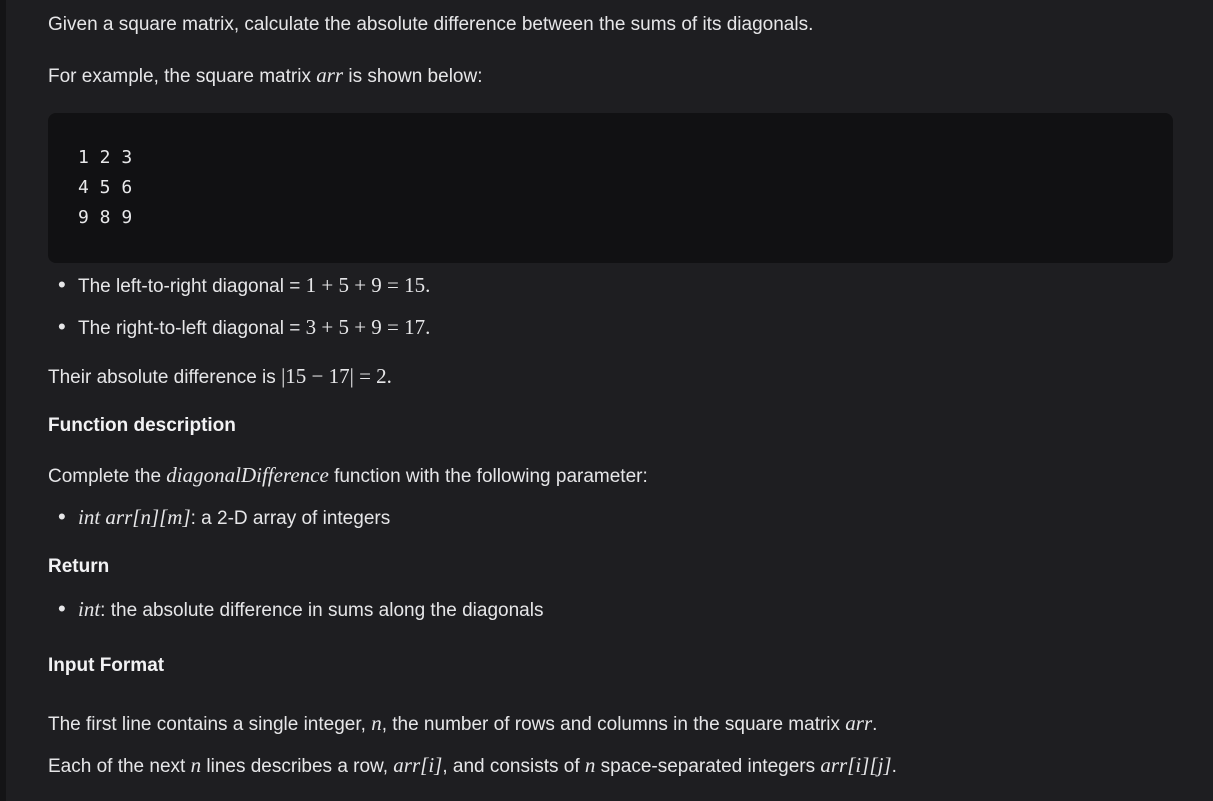  I want to click on param-name: arr[n][m], so click(148, 517).